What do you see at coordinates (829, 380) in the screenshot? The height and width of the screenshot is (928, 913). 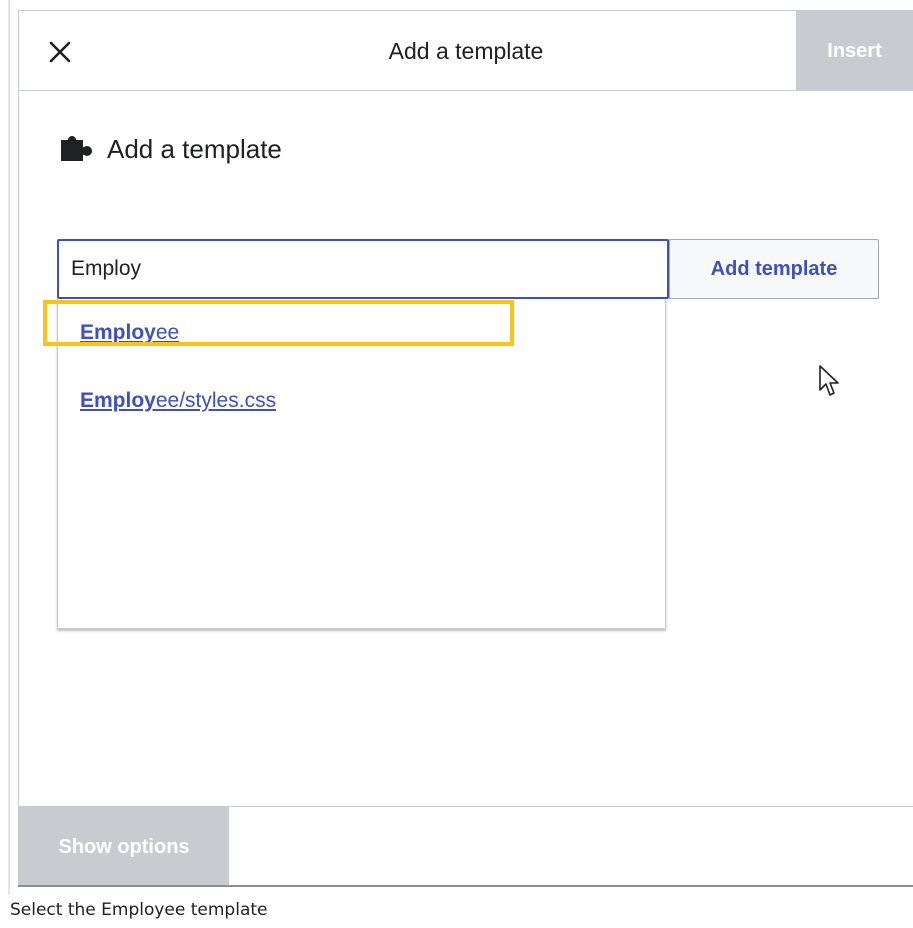 I see `mouse-pointer-icon` at bounding box center [829, 380].